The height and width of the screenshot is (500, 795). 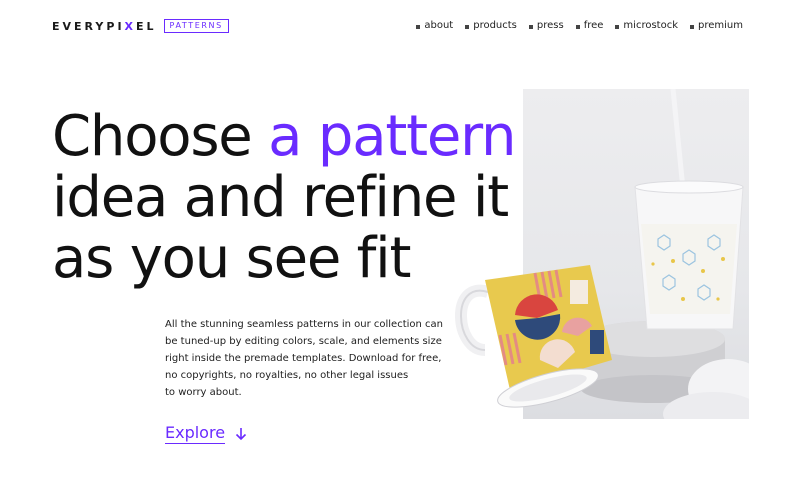 I want to click on logo-badge: PATTERNS, so click(x=196, y=26).